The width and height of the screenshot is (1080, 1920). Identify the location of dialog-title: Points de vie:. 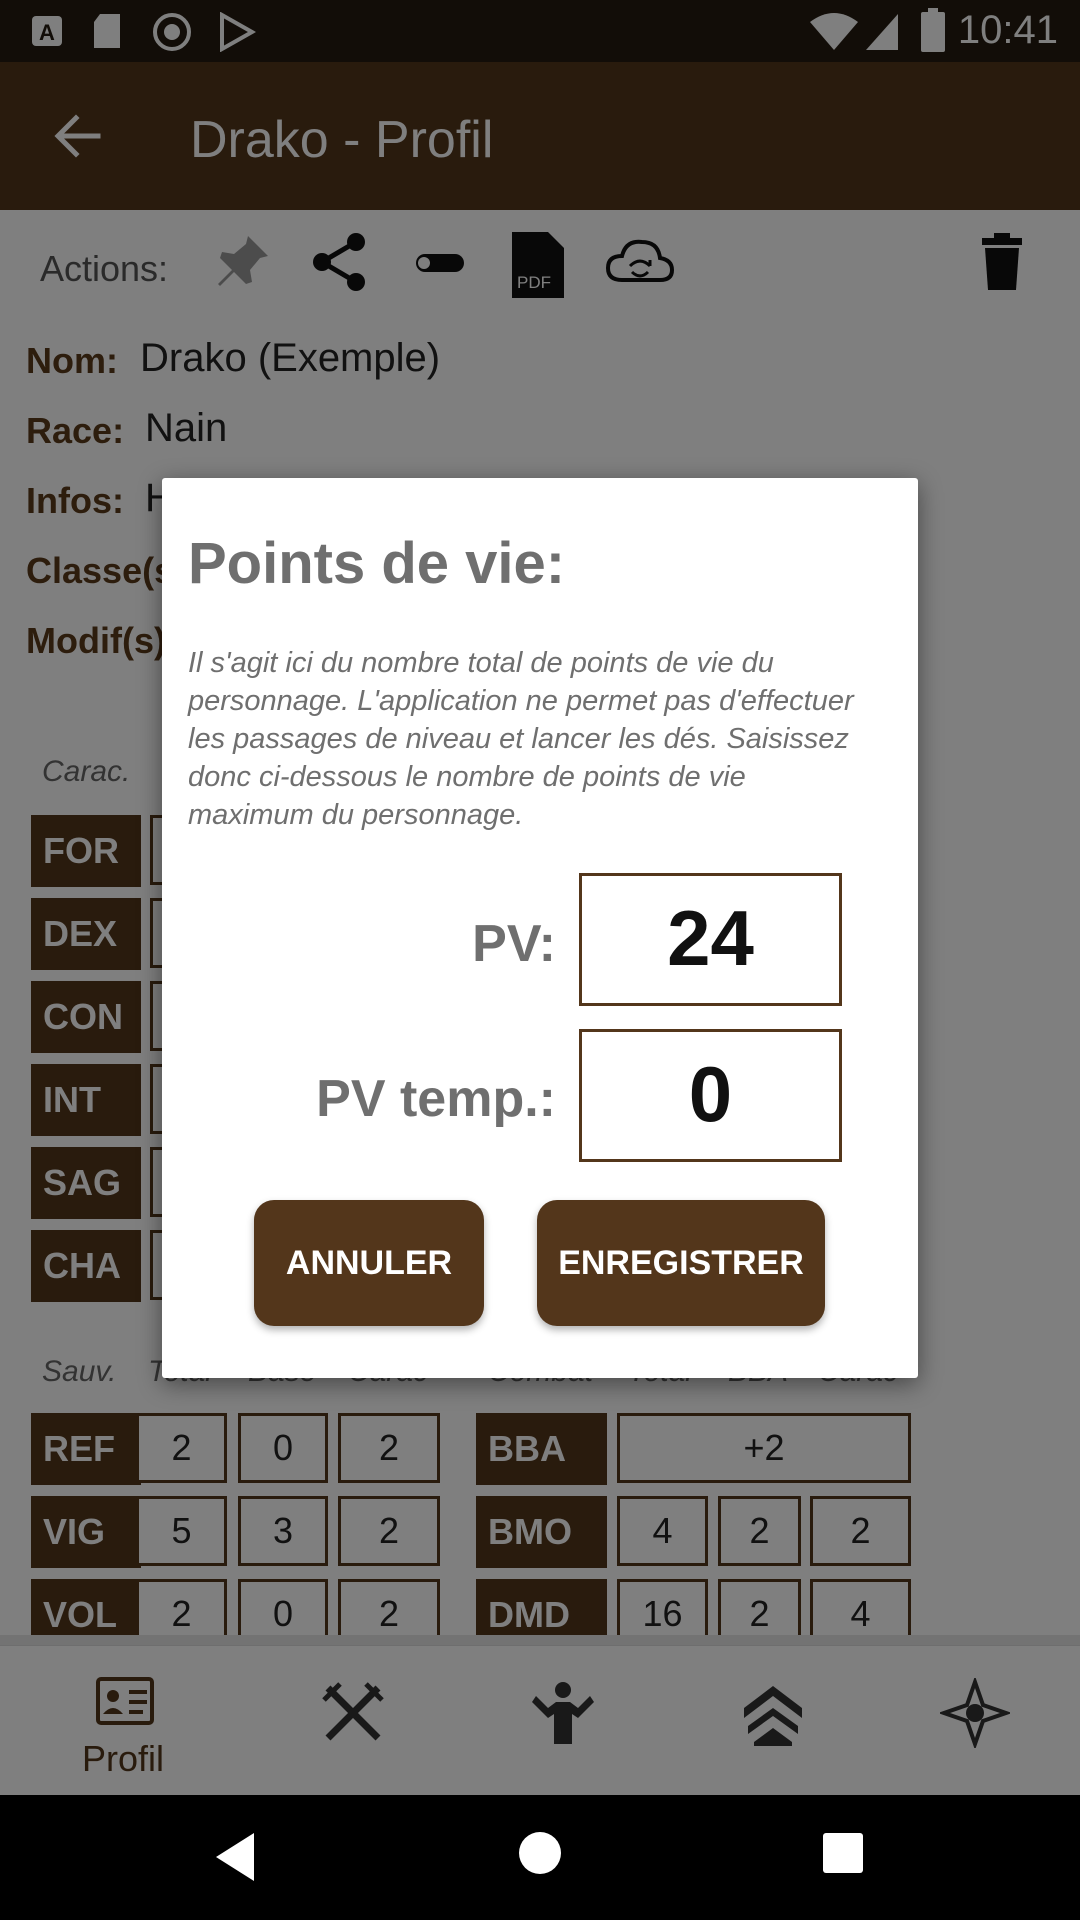
(377, 563).